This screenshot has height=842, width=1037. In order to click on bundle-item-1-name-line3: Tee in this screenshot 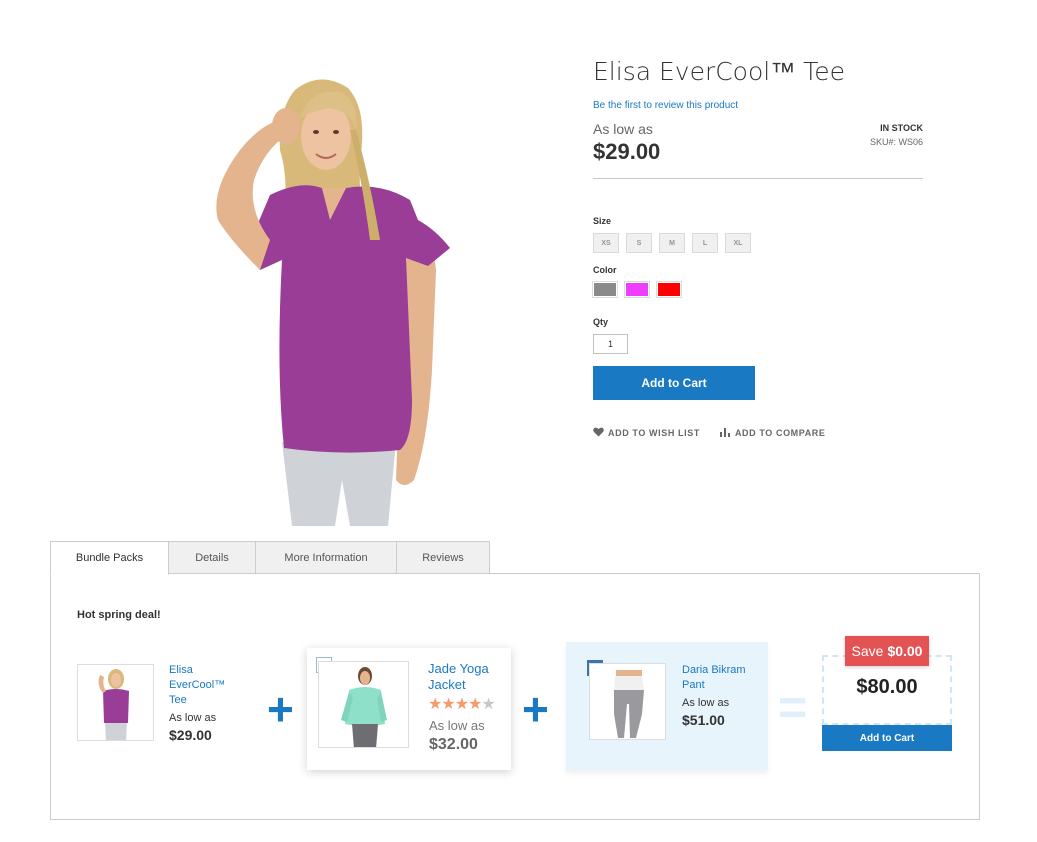, I will do `click(178, 700)`.